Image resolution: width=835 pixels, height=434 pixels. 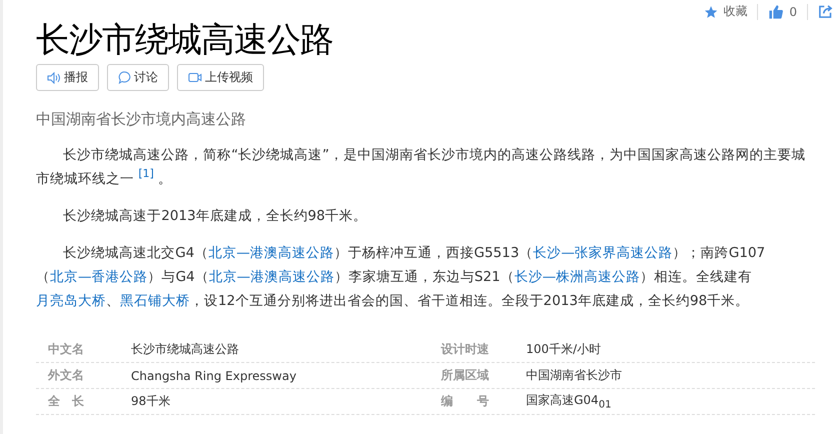 What do you see at coordinates (574, 375) in the screenshot?
I see `info-value: 中国湖南省长沙市` at bounding box center [574, 375].